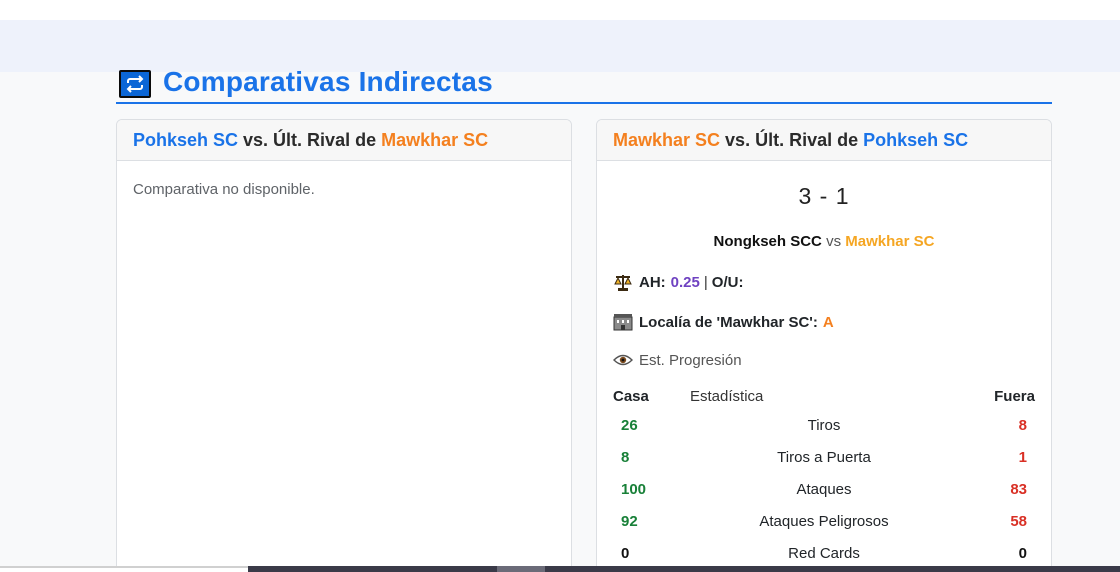 The width and height of the screenshot is (1120, 572). What do you see at coordinates (185, 140) in the screenshot?
I see `team-a-name: Pohkseh SC` at bounding box center [185, 140].